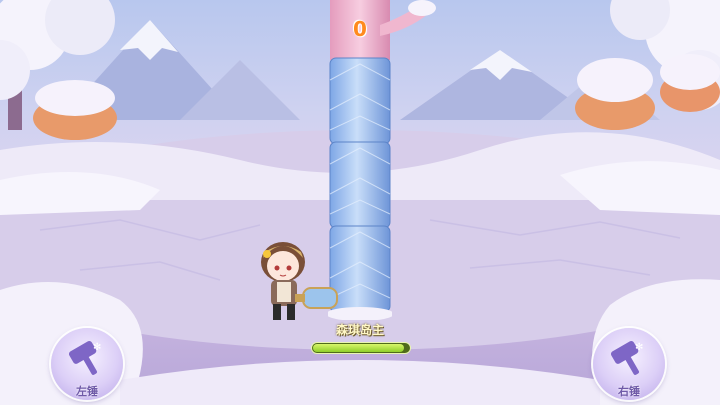 The width and height of the screenshot is (720, 405). I want to click on snow-foreground-center, so click(360, 382).